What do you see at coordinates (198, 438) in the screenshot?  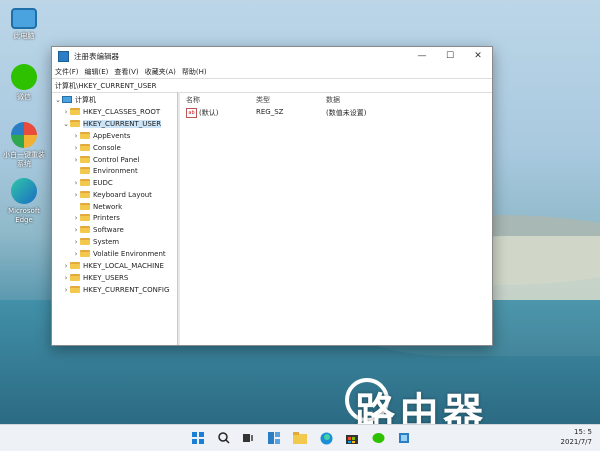 I see `start-icon` at bounding box center [198, 438].